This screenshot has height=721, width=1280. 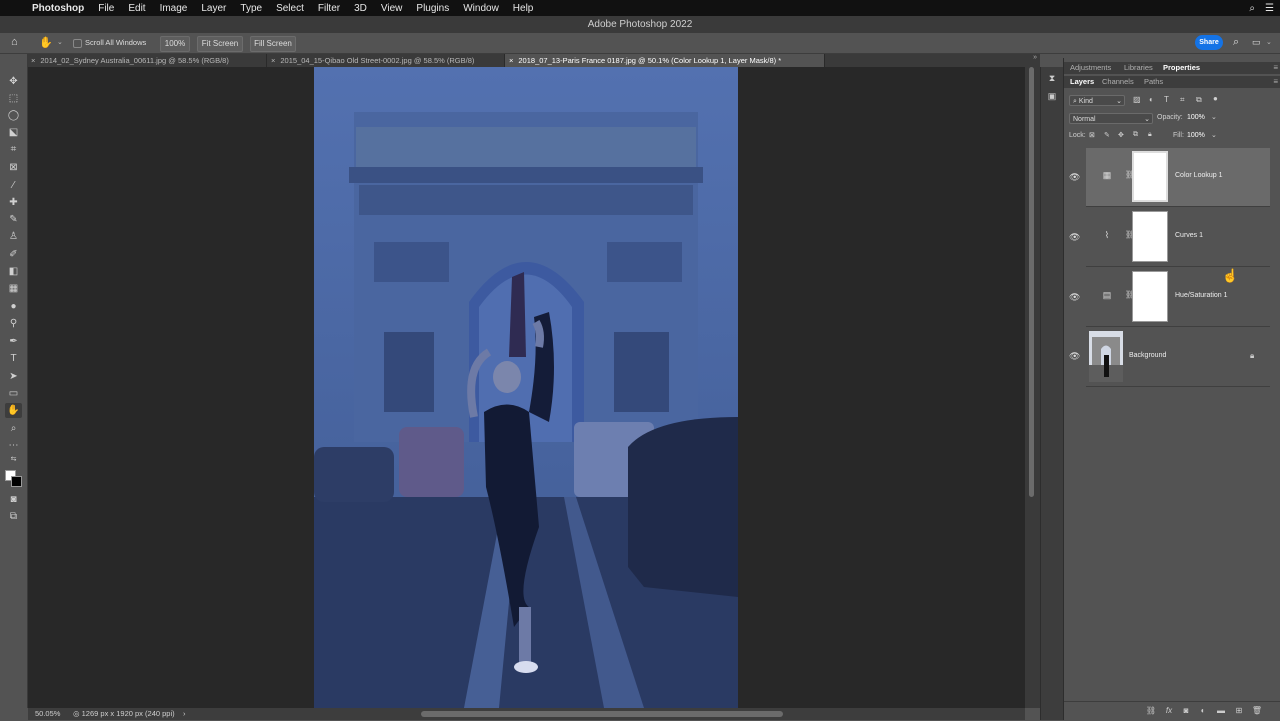 I want to click on layer-curves: ⌇ ⛓ Curves 1, so click(x=1178, y=237).